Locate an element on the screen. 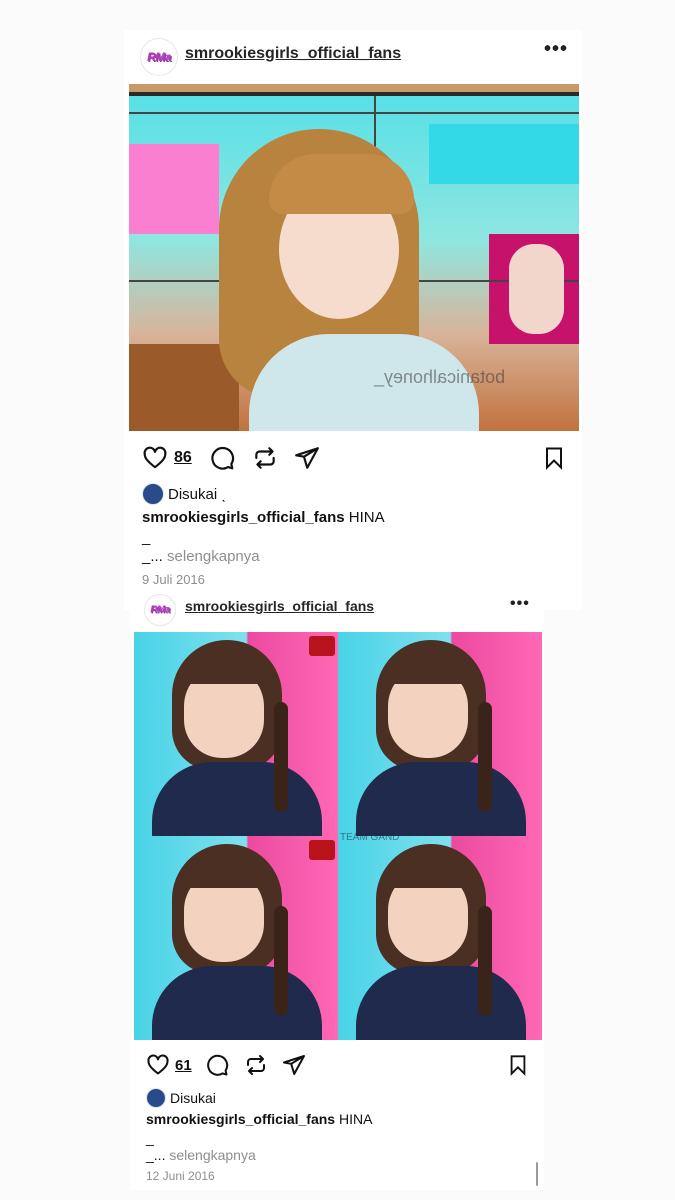  post-date: 12 Juni 2016 is located at coordinates (180, 1176).